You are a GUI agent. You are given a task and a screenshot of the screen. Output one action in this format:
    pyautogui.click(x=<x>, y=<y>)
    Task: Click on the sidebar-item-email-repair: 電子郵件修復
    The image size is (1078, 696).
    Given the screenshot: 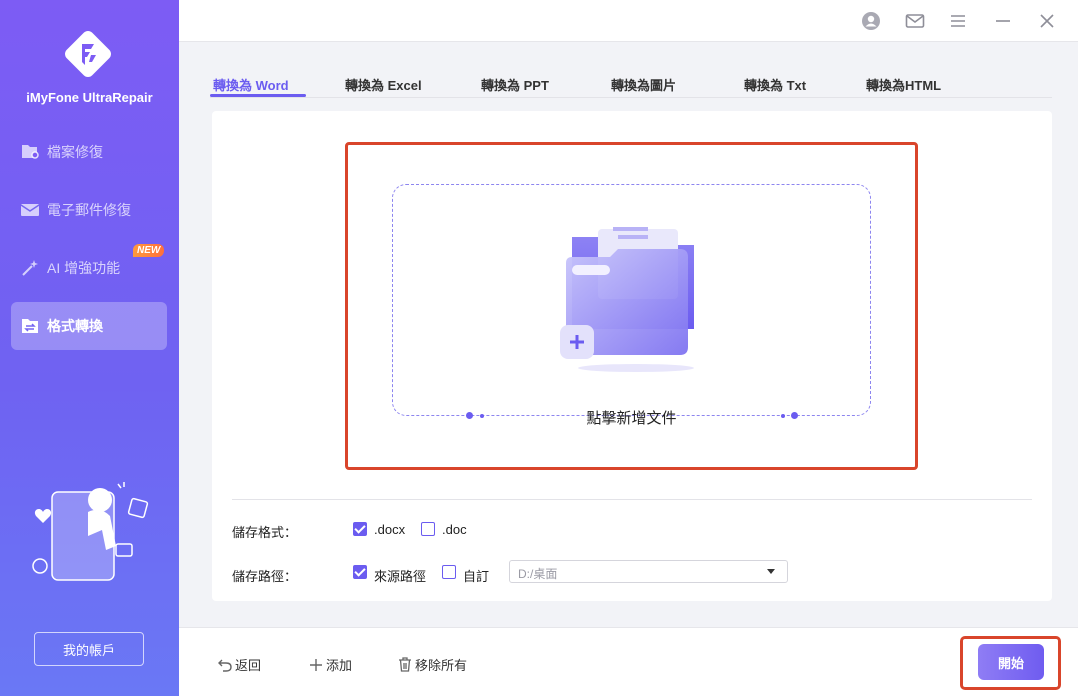 What is the action you would take?
    pyautogui.click(x=89, y=210)
    